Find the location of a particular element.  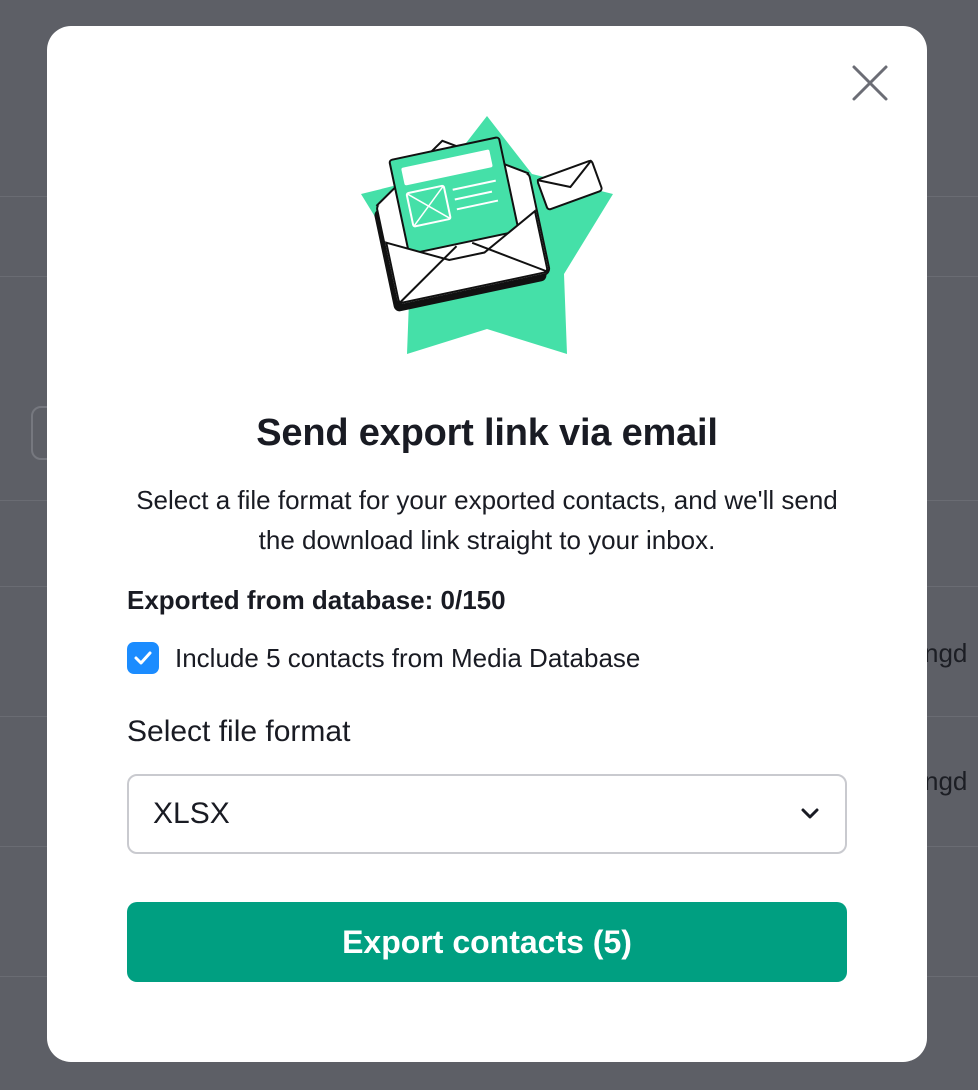

close-icon is located at coordinates (870, 83).